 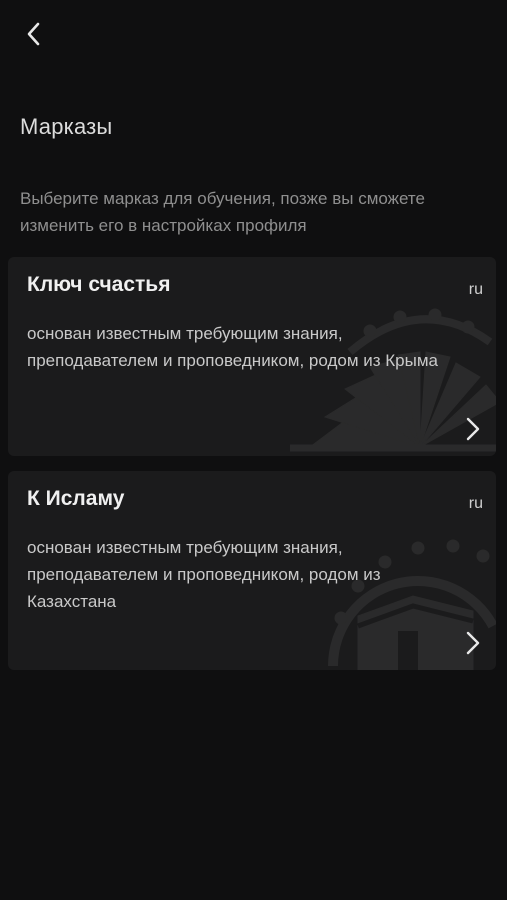 I want to click on card-title: К Исламу, so click(x=76, y=498).